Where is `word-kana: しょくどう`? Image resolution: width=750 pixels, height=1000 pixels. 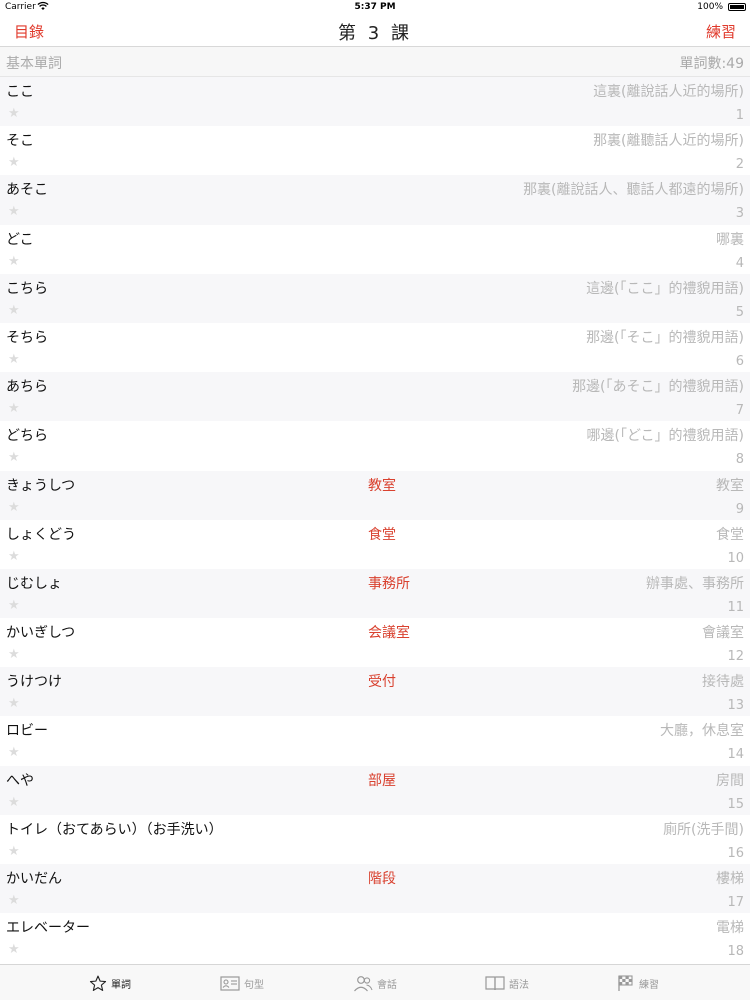
word-kana: しょくどう is located at coordinates (41, 534).